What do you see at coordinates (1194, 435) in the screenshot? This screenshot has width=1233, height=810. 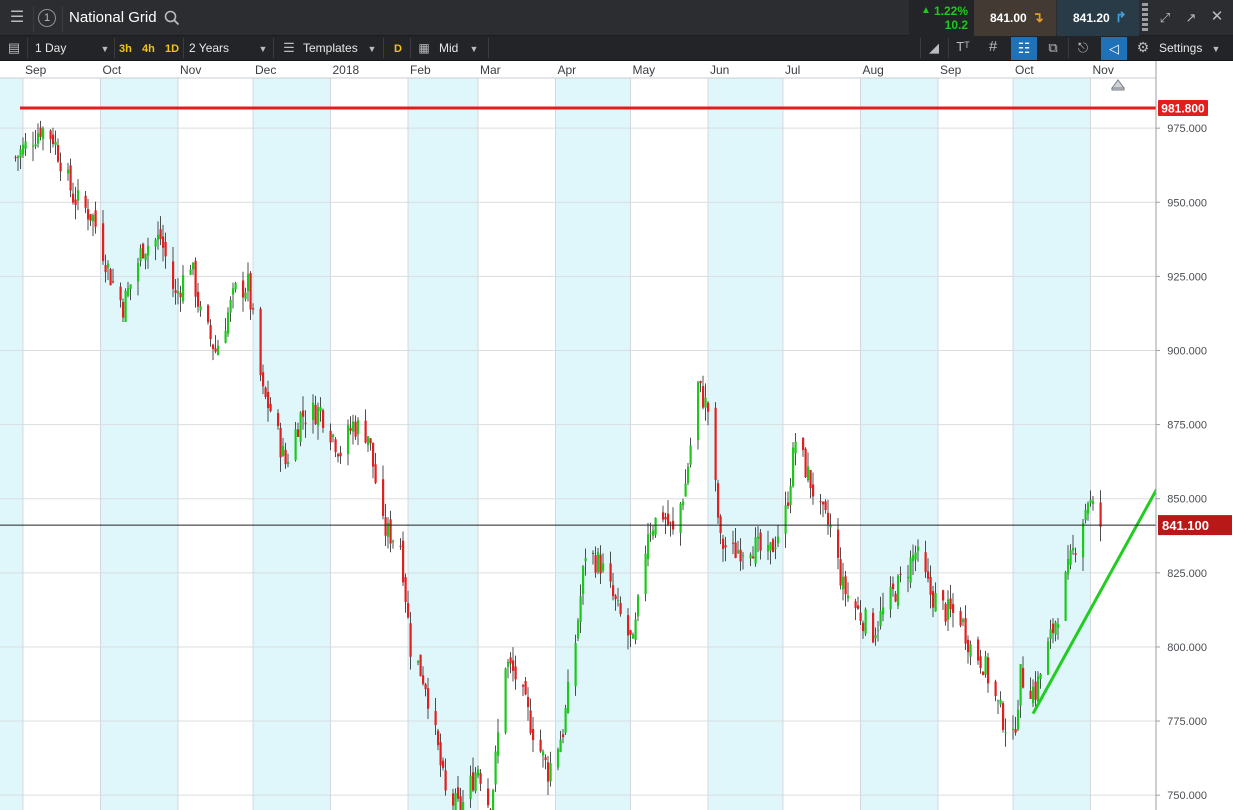 I see `y-axis-panel` at bounding box center [1194, 435].